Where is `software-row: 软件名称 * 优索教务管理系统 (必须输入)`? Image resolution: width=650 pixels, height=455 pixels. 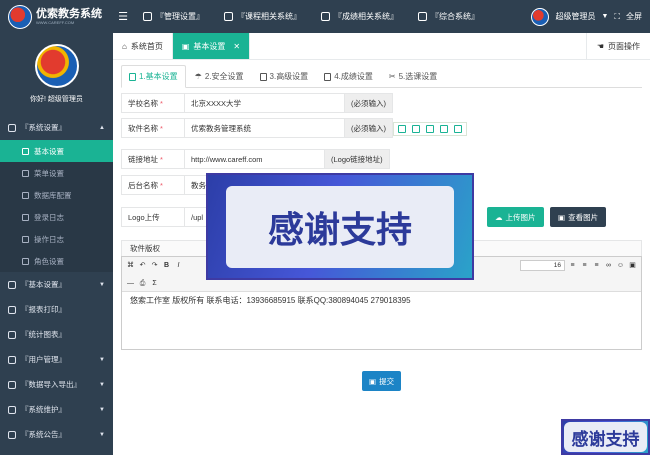 software-row: 软件名称 * 优索教务管理系统 (必须输入) is located at coordinates (257, 128).